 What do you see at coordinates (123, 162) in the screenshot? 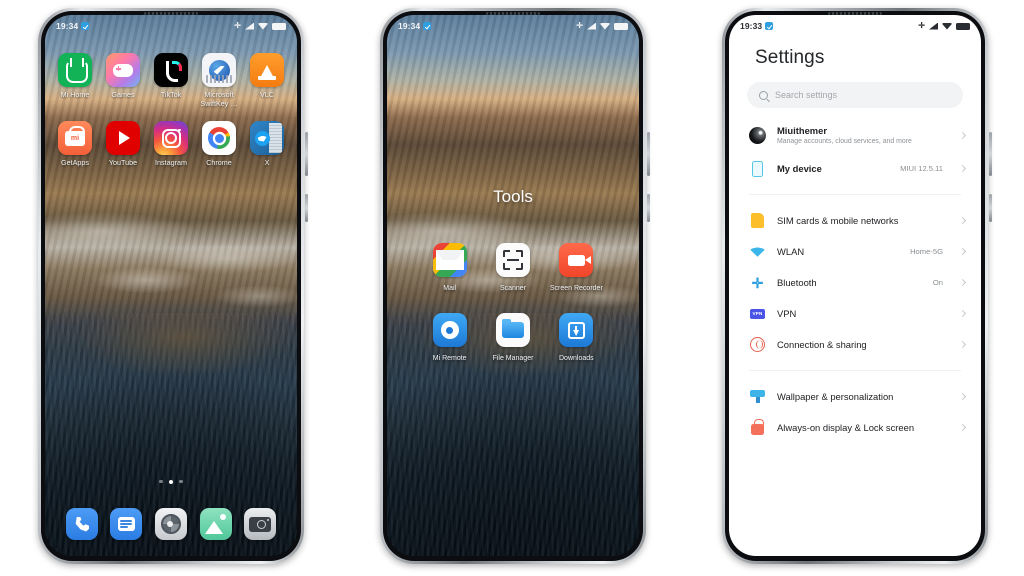
I see `app-label: YouTube` at bounding box center [123, 162].